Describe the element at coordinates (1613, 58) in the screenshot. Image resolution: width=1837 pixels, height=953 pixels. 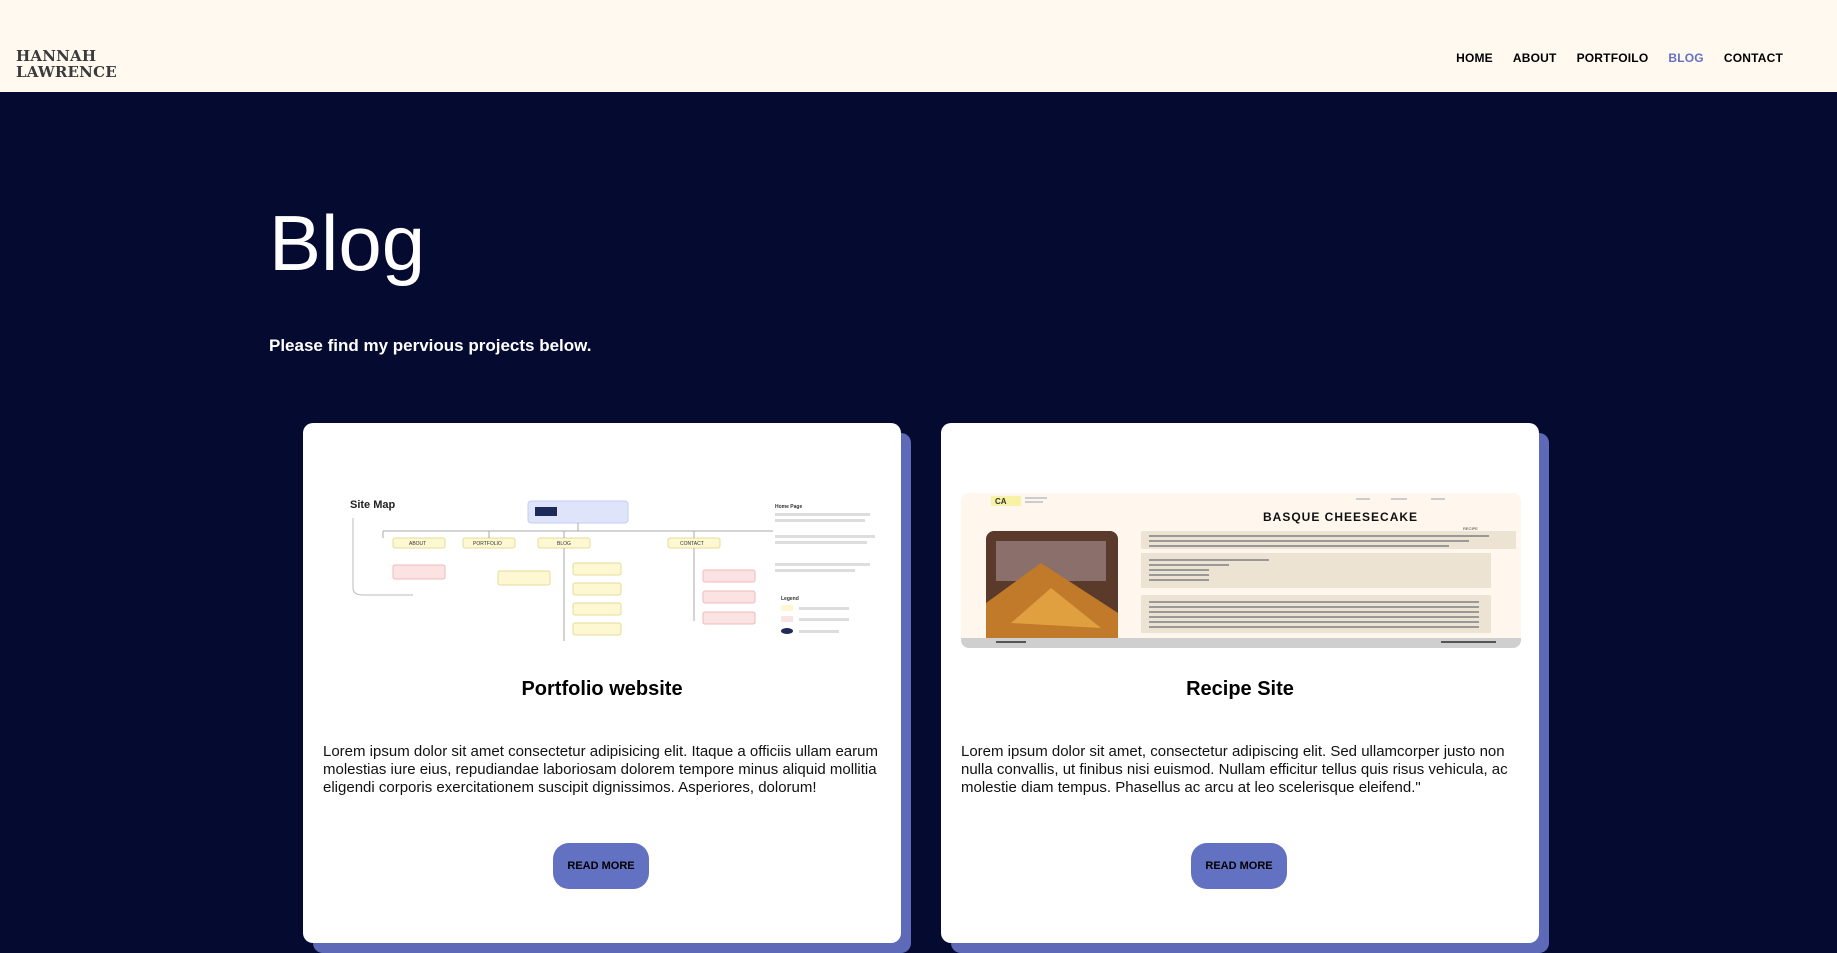
I see `nav-portfolio-link: PORTFOILO` at that location.